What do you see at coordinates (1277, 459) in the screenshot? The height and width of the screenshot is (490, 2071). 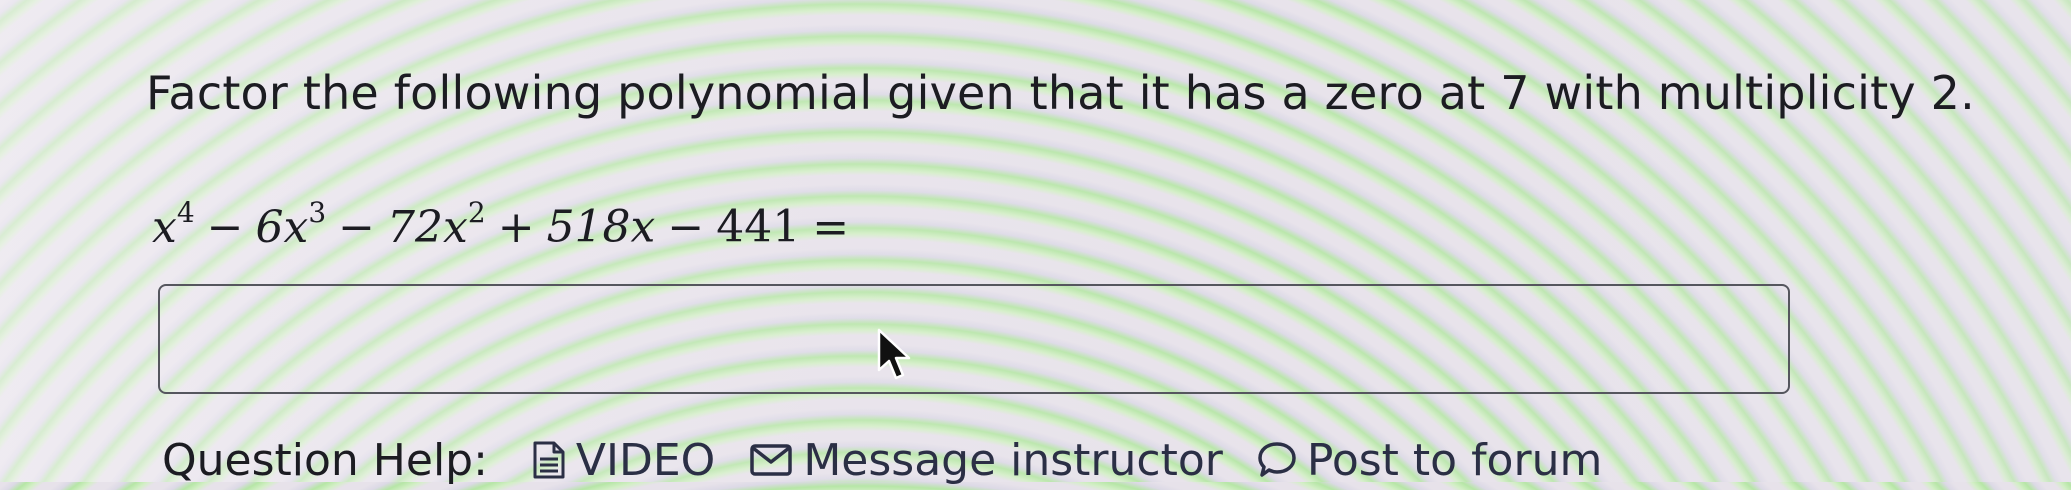 I see `speech-bubble-icon` at bounding box center [1277, 459].